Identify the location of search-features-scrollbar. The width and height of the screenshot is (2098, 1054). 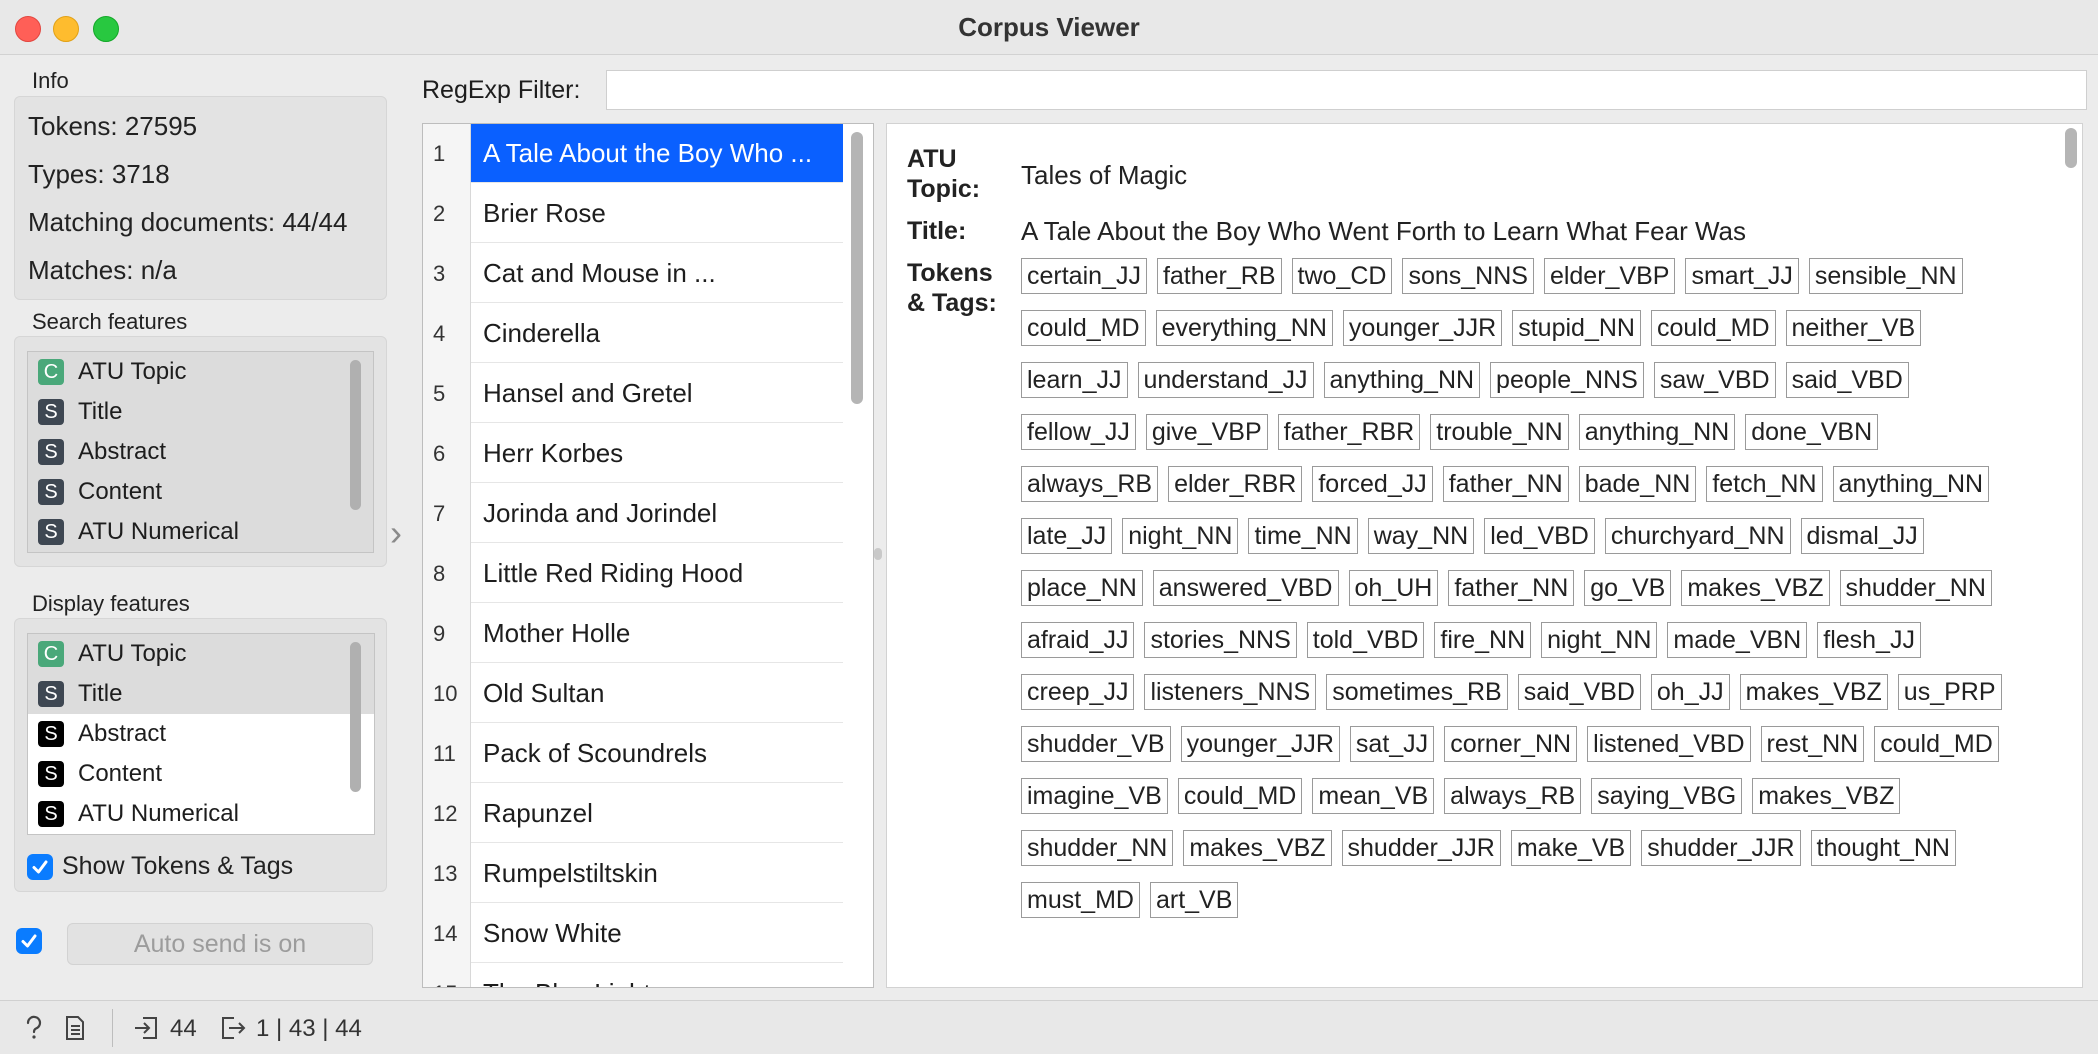
(355, 435).